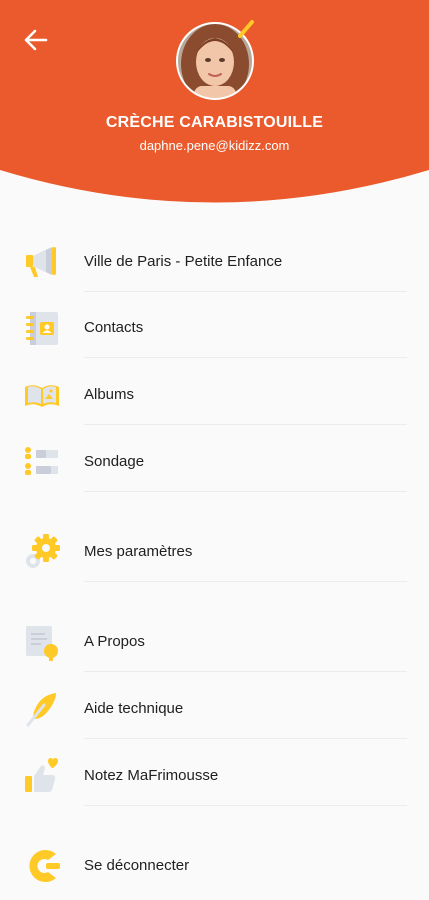 Image resolution: width=429 pixels, height=900 pixels. I want to click on megaphone-icon, so click(41, 262).